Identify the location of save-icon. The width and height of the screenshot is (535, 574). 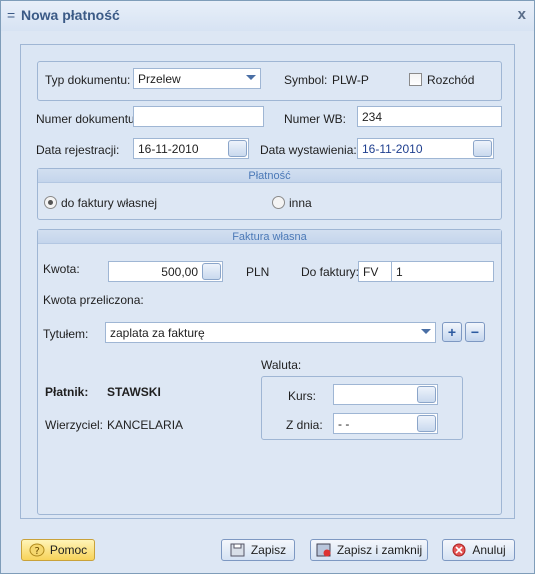
(237, 550).